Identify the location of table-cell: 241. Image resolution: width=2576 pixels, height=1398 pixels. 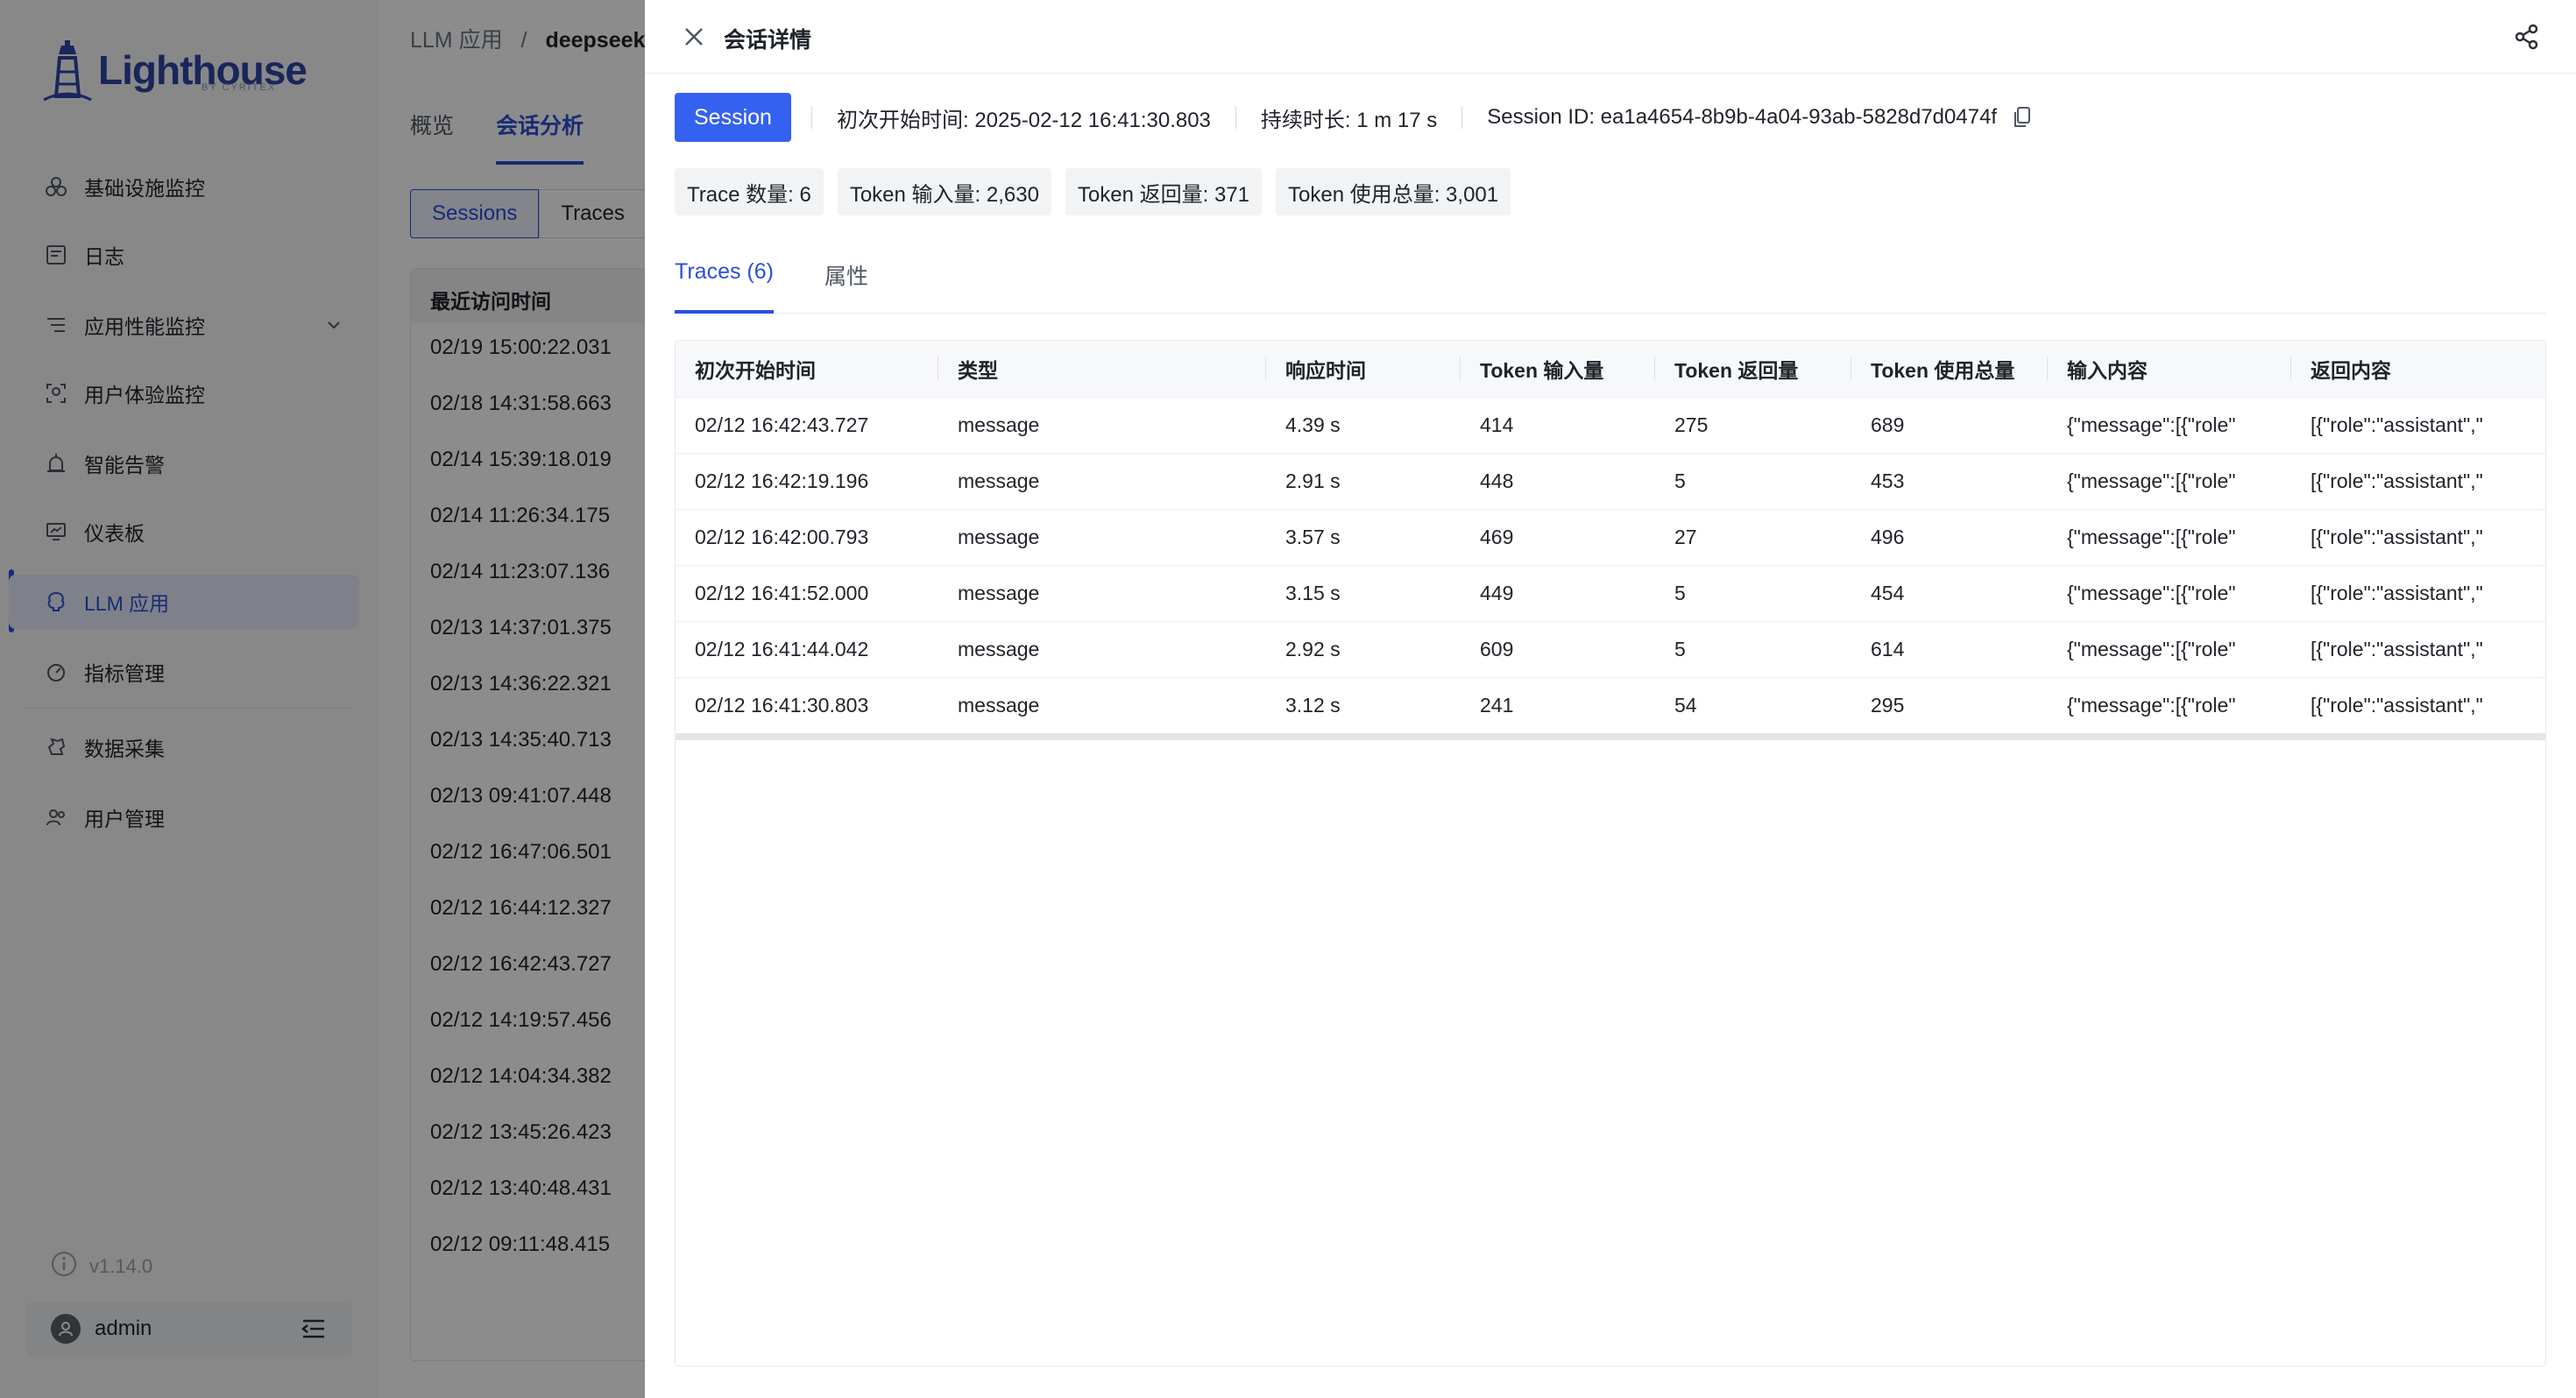
(1558, 704).